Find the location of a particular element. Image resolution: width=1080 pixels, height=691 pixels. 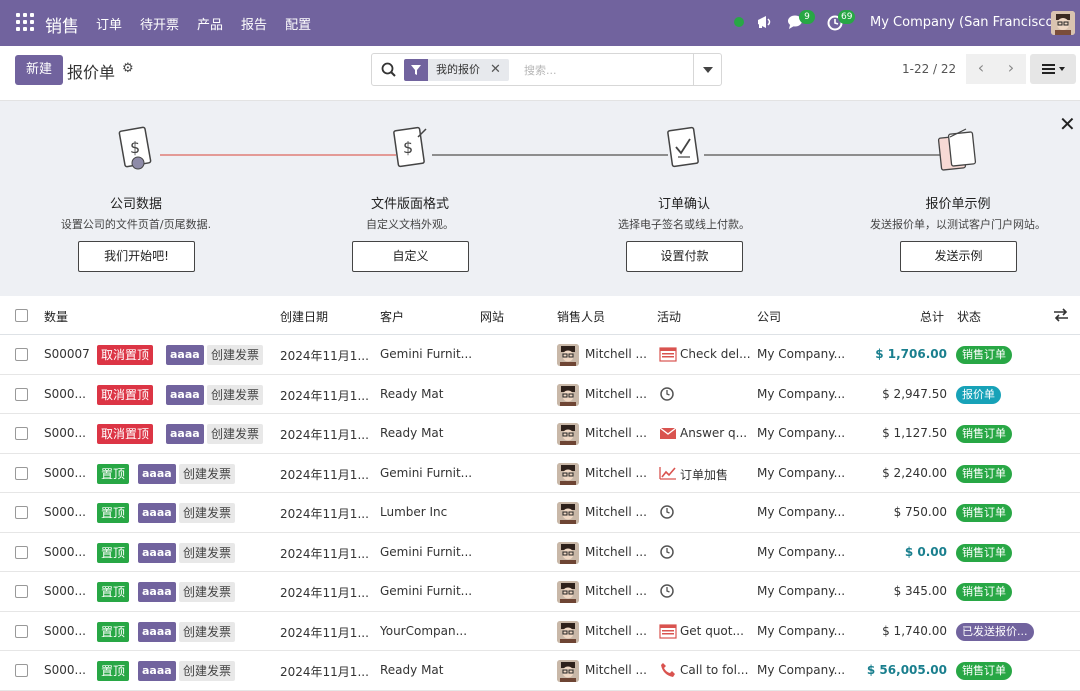

trend-icon is located at coordinates (668, 473).